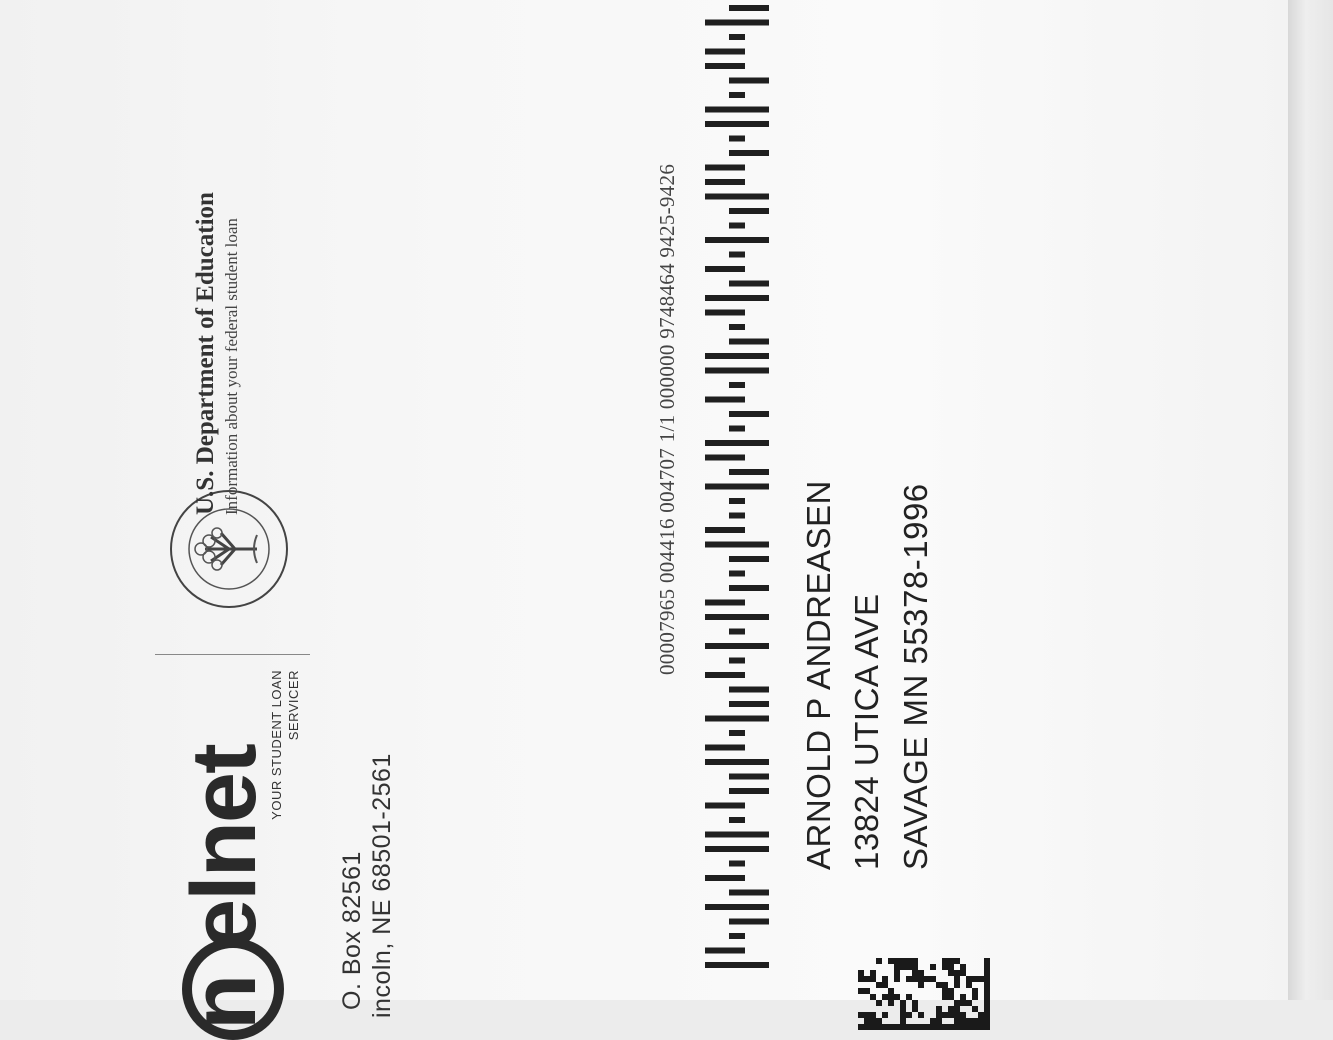 This screenshot has width=1333, height=1040. What do you see at coordinates (924, 994) in the screenshot?
I see `data-matrix-code` at bounding box center [924, 994].